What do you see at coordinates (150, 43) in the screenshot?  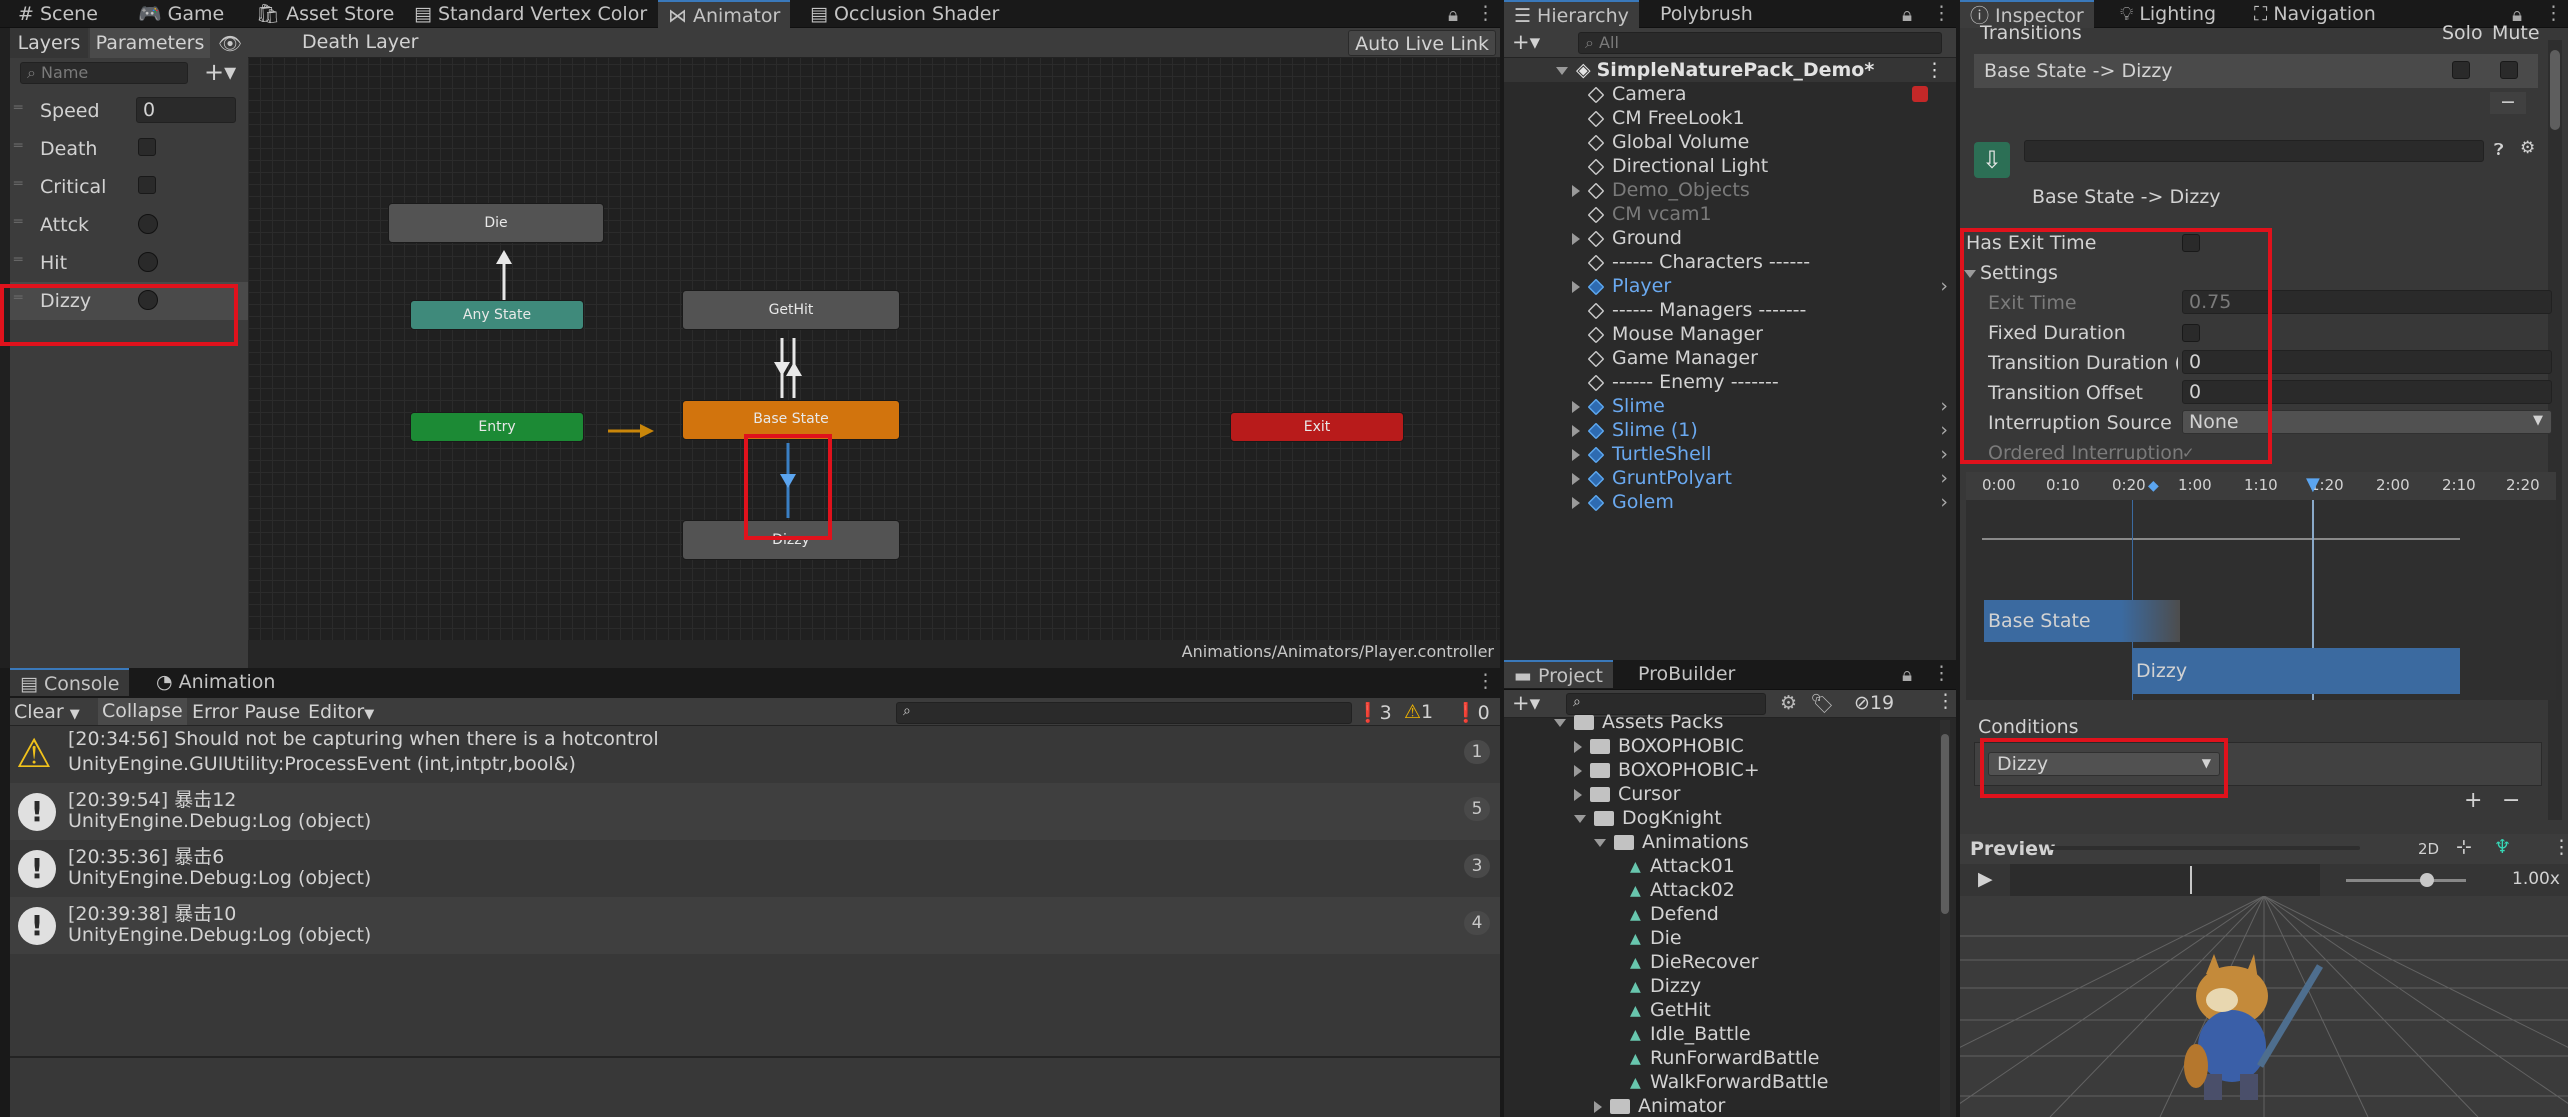 I see `tab-parameters: Parameters` at bounding box center [150, 43].